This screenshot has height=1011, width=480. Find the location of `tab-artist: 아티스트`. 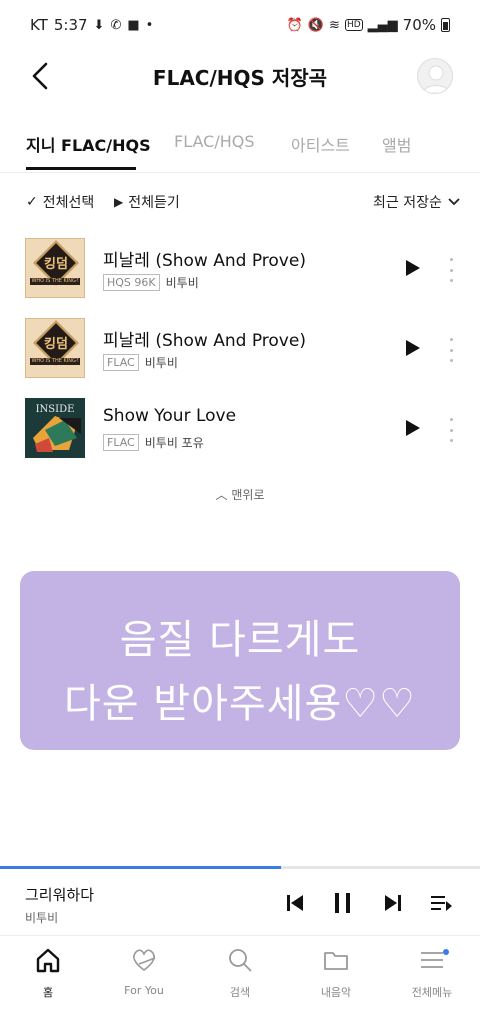

tab-artist: 아티스트 is located at coordinates (320, 144).